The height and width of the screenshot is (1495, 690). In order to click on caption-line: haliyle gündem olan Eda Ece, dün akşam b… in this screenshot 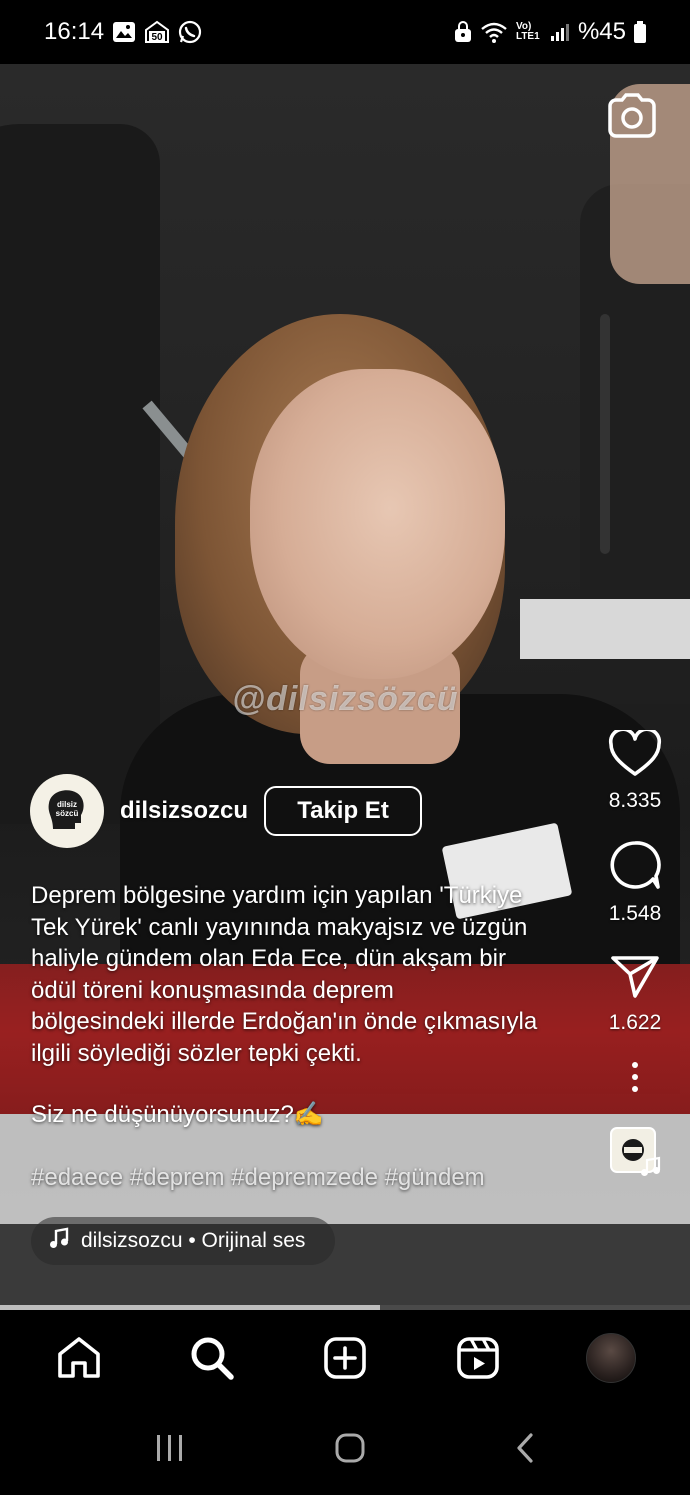, I will do `click(268, 958)`.